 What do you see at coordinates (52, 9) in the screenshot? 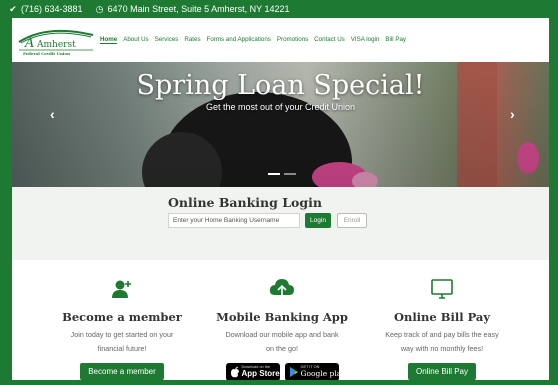
I see `contact-phone: (716) 634-3881` at bounding box center [52, 9].